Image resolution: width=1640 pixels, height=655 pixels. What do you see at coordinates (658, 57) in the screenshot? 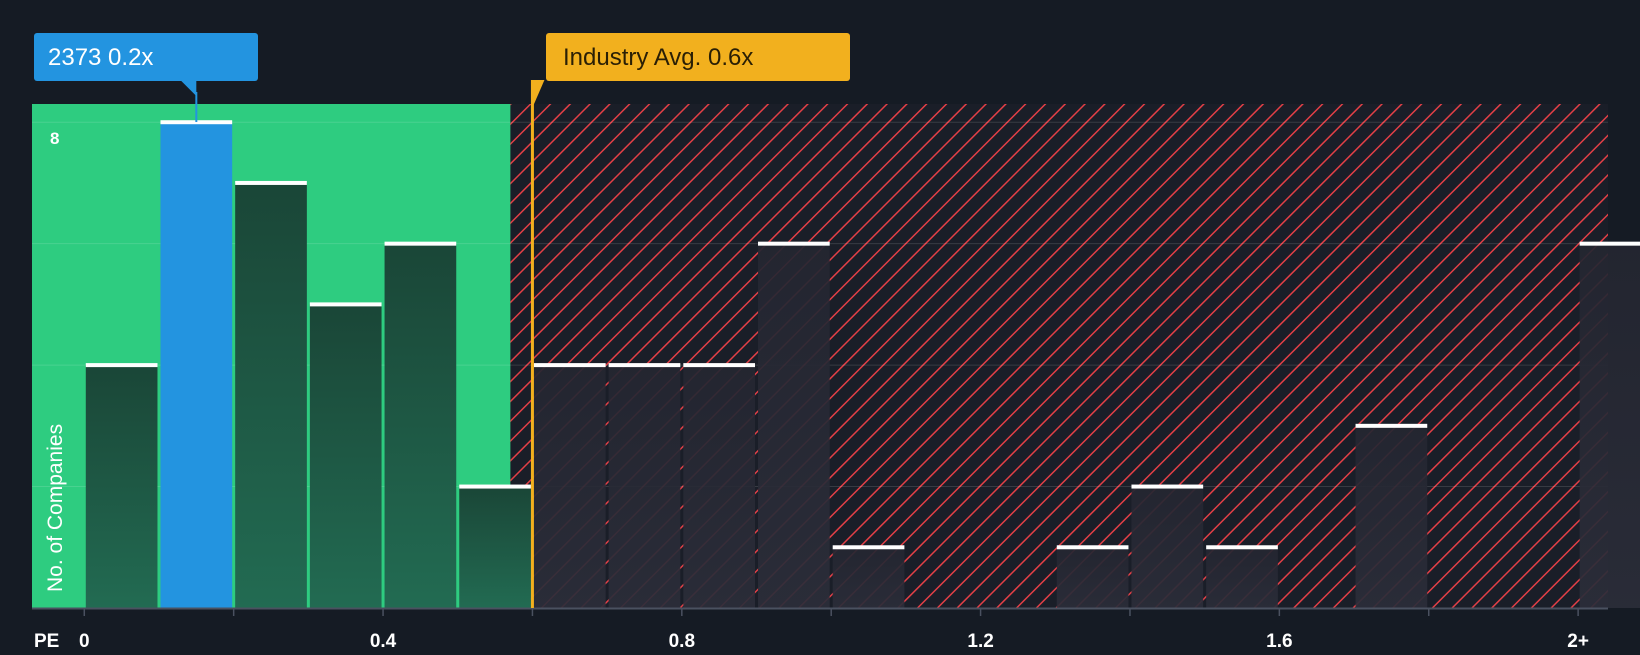
I see `industry-avg-label: Industry Avg. 0.6x` at bounding box center [658, 57].